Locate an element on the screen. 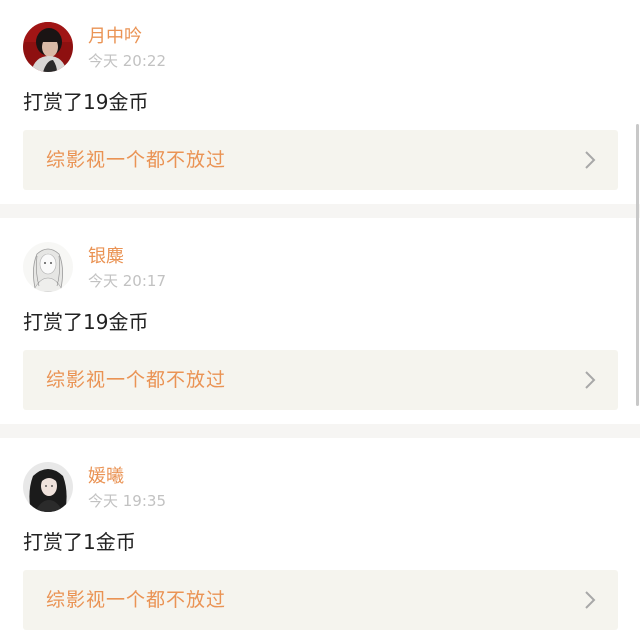  timestamp: 今天 20:17 is located at coordinates (127, 281).